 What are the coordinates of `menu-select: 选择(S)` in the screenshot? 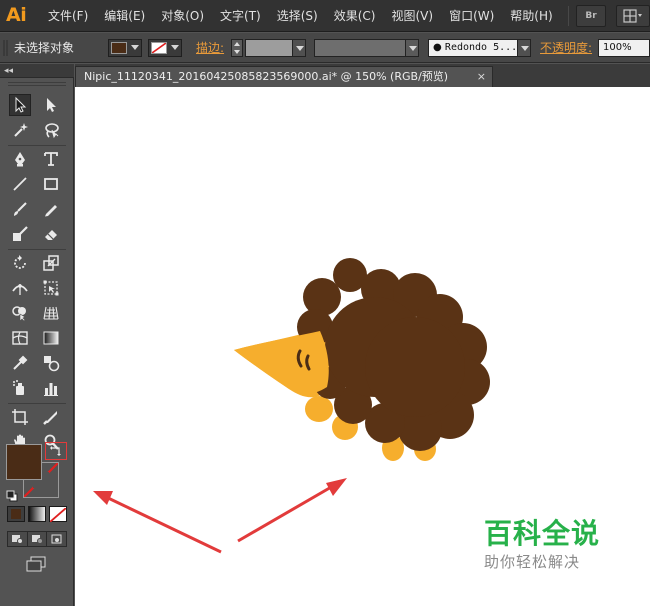 It's located at (297, 16).